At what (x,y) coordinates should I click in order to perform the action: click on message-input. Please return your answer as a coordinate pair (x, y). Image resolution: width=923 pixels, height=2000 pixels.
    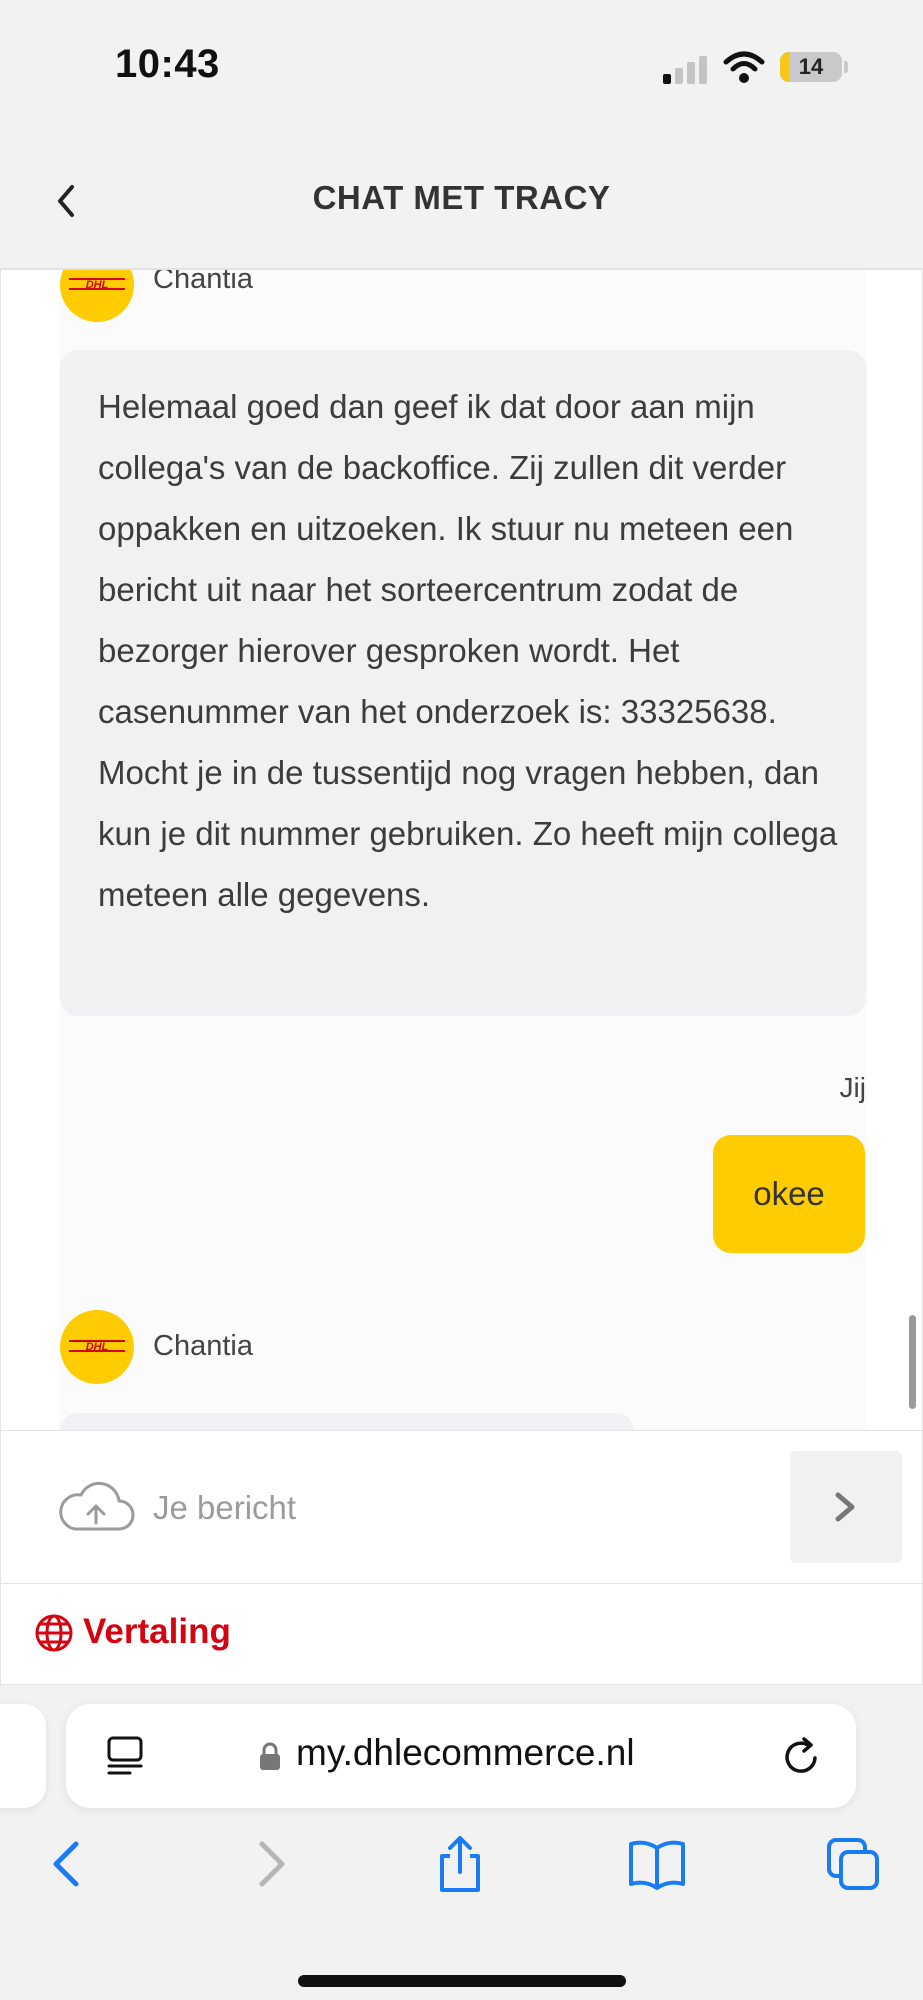
    Looking at the image, I should click on (453, 1508).